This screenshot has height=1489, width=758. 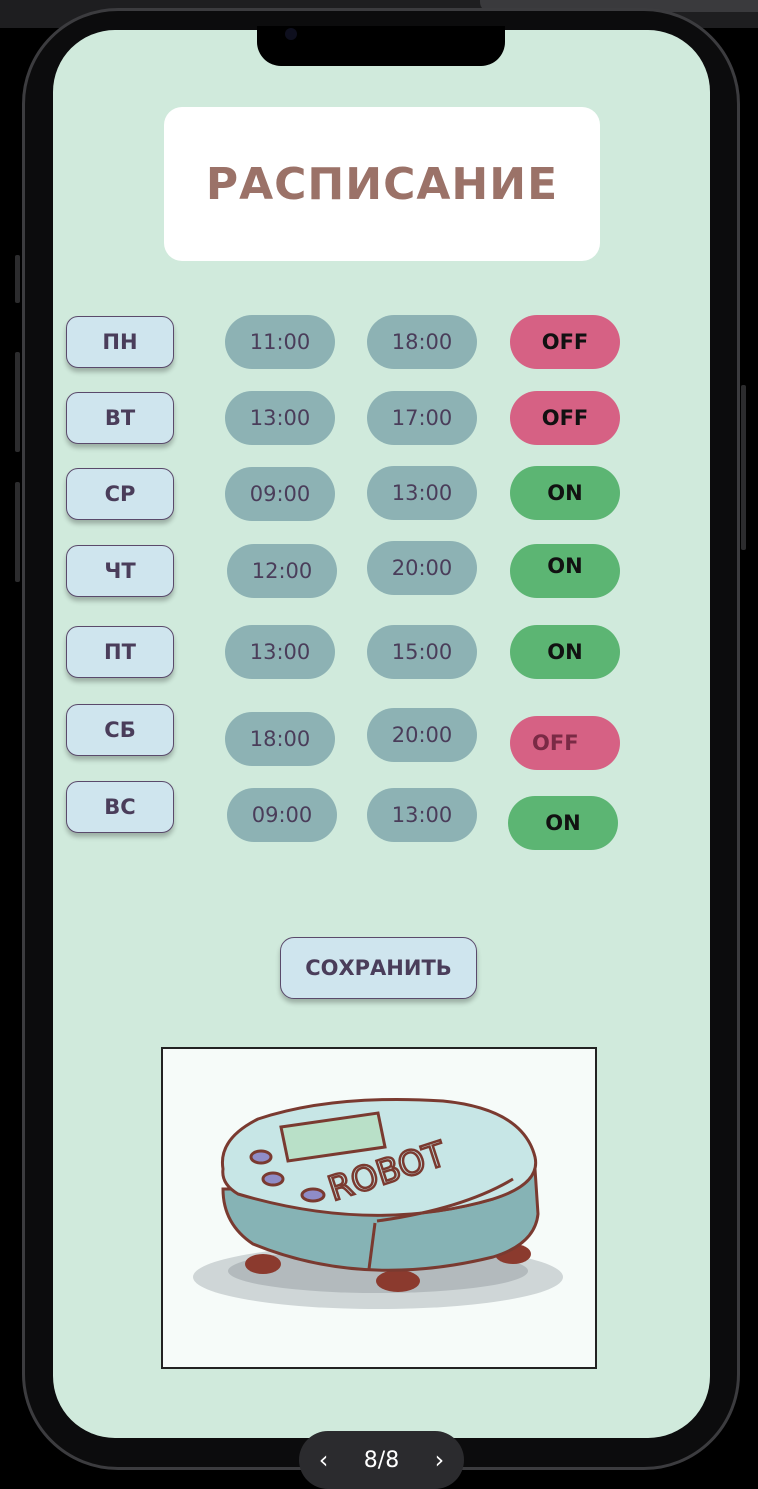 I want to click on day-button-mon: ПН, so click(x=120, y=342).